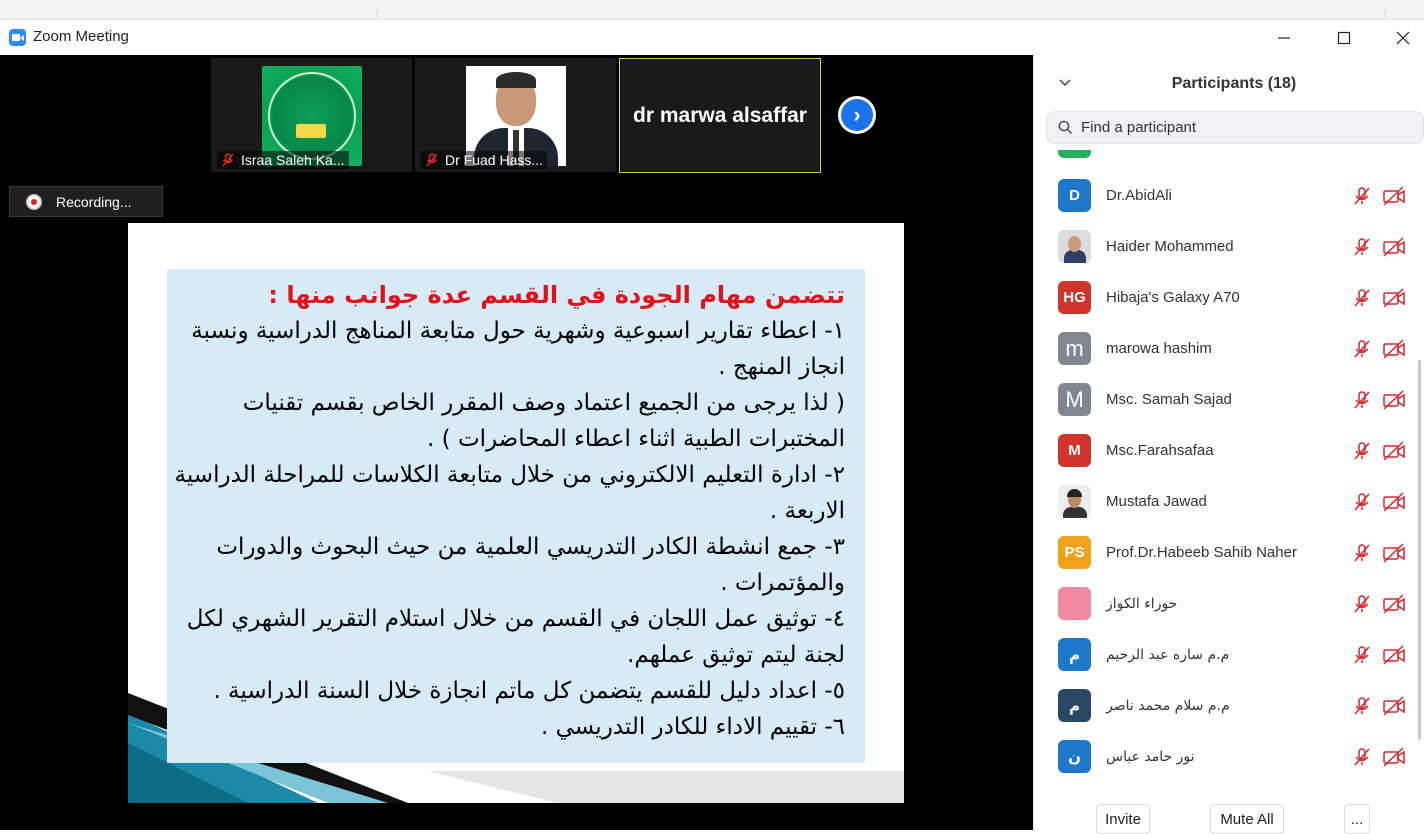 This screenshot has height=834, width=1424. I want to click on scrollbar-thumb, so click(1419, 550).